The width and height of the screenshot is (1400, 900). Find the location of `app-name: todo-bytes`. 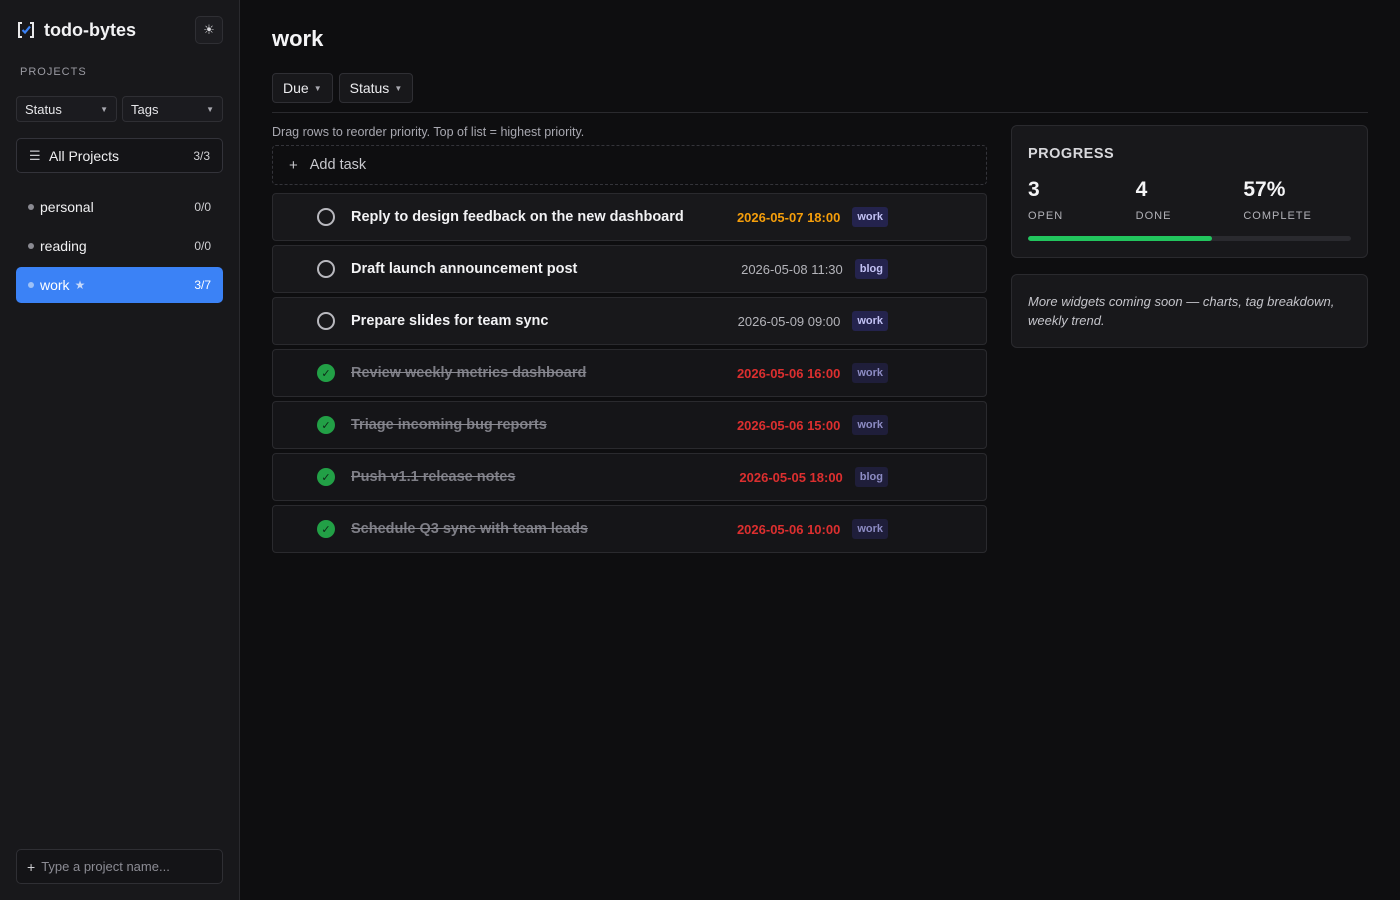

app-name: todo-bytes is located at coordinates (90, 29).